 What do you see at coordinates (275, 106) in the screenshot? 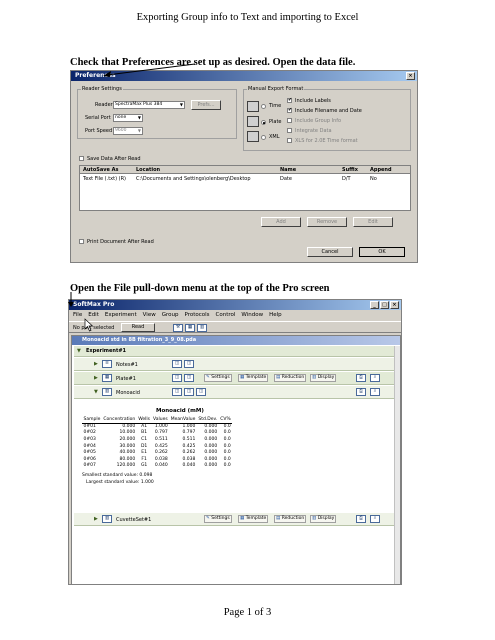
I see `time-label: Time` at bounding box center [275, 106].